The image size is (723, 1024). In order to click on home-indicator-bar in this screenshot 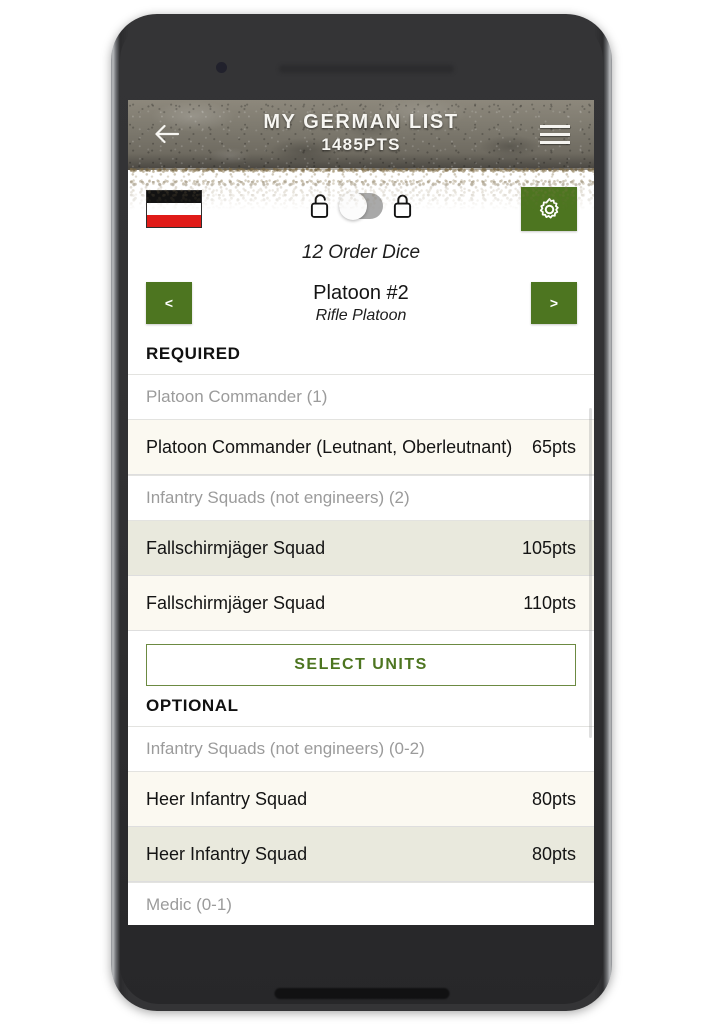, I will do `click(361, 993)`.